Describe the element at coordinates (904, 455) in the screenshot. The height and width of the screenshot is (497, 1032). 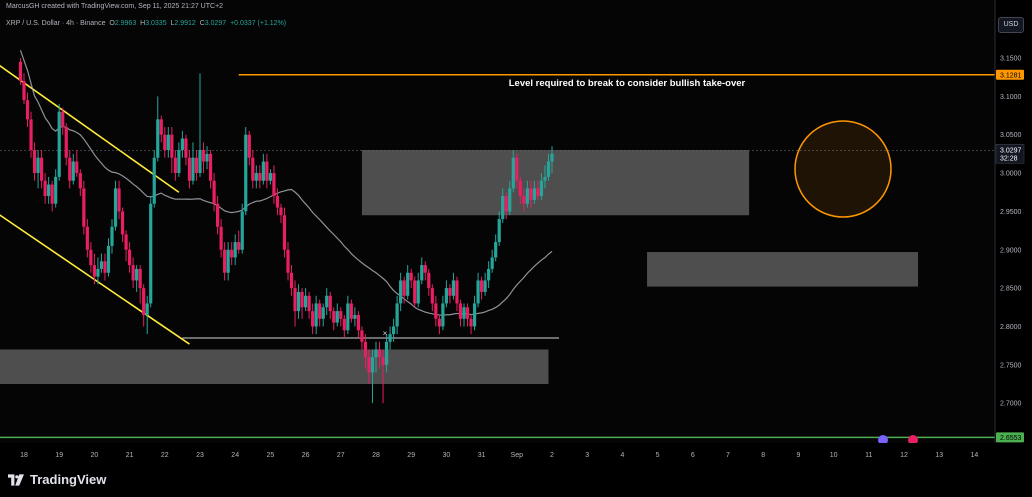
I see `time-tick-label: 12` at that location.